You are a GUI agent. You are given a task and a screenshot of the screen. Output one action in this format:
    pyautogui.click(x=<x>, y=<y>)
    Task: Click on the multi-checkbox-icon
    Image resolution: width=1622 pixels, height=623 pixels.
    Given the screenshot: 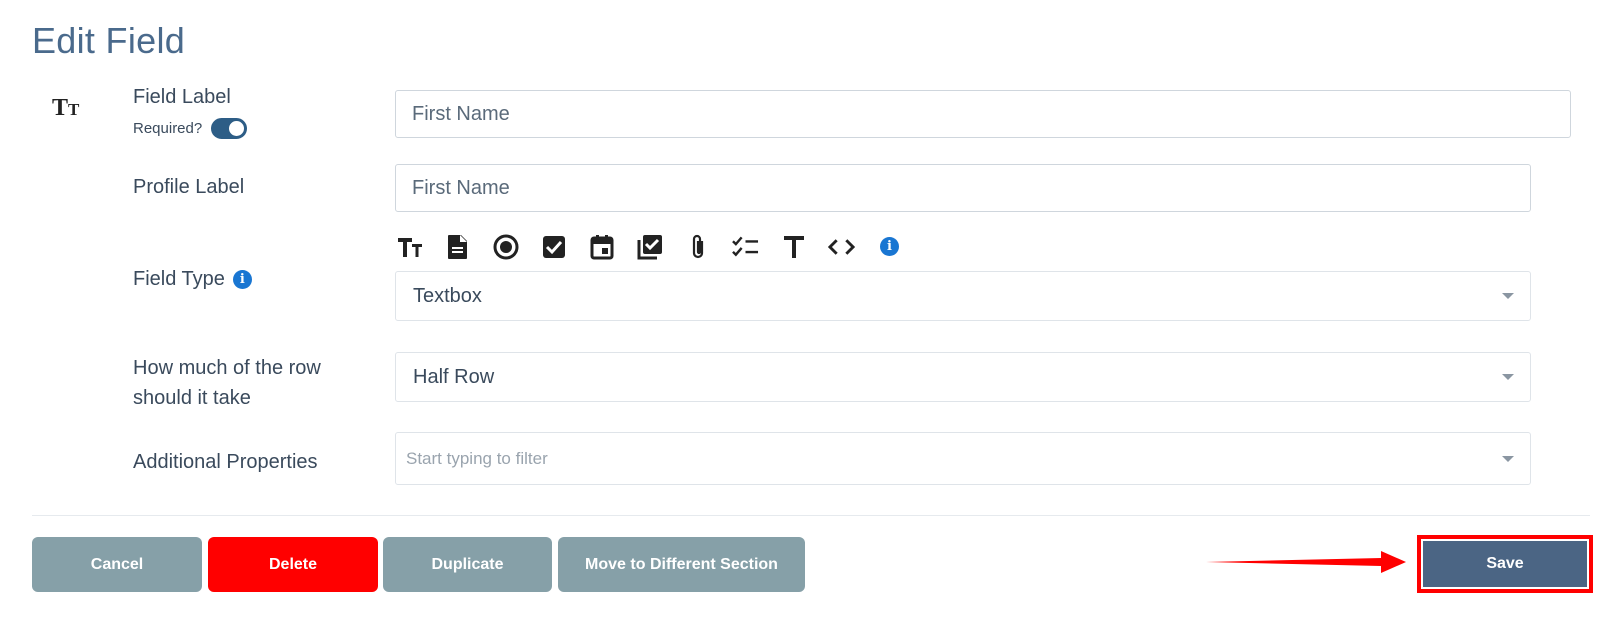 What is the action you would take?
    pyautogui.click(x=649, y=246)
    